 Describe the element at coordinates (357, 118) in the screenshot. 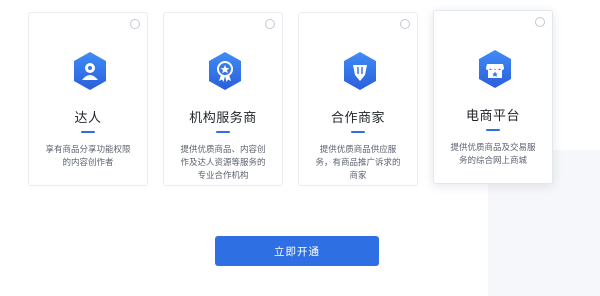

I see `card-title: 合作商家` at that location.